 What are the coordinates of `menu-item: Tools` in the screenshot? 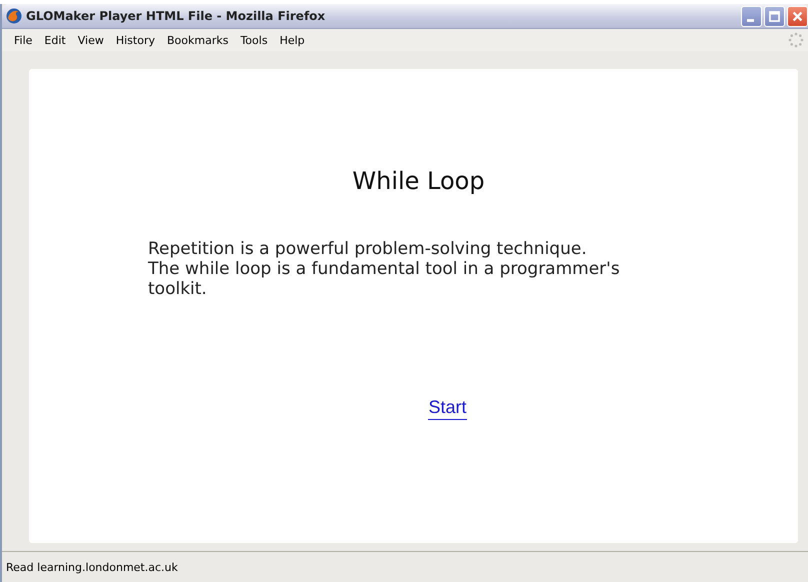 It's located at (254, 40).